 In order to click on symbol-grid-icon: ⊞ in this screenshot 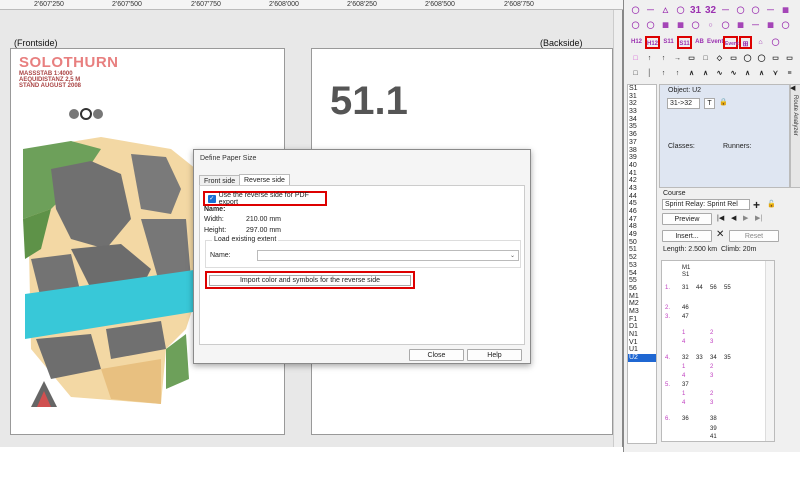, I will do `click(745, 42)`.